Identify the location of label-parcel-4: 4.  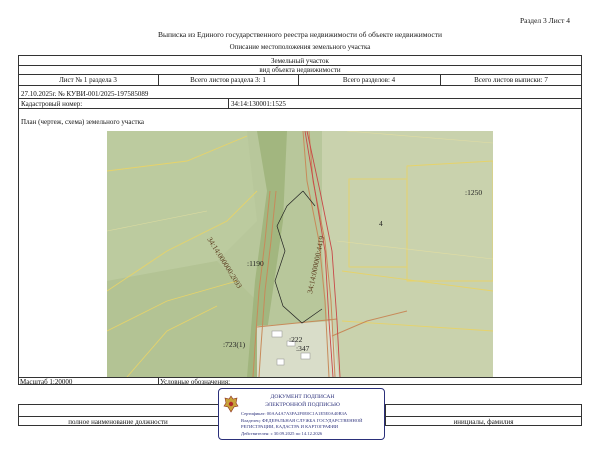
(381, 223).